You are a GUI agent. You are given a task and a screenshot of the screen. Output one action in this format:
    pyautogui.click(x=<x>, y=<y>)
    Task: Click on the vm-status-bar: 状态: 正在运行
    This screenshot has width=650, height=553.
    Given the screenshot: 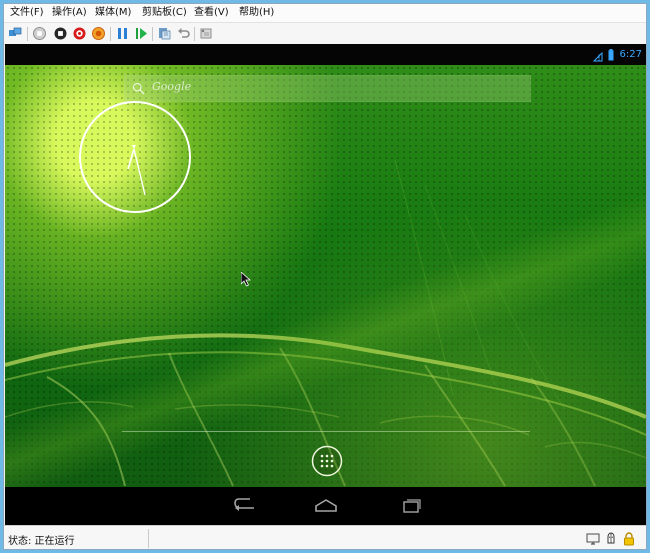 What is the action you would take?
    pyautogui.click(x=325, y=537)
    